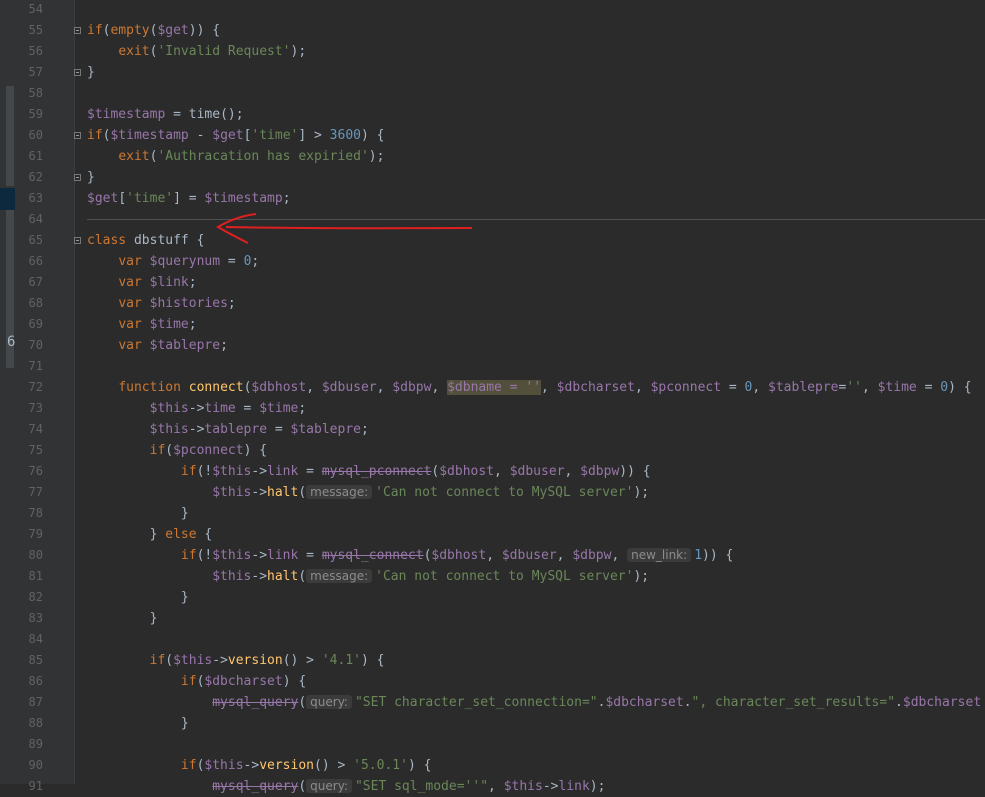 Image resolution: width=985 pixels, height=797 pixels. Describe the element at coordinates (536, 681) in the screenshot. I see `code-line: if($dbcharset) {` at that location.